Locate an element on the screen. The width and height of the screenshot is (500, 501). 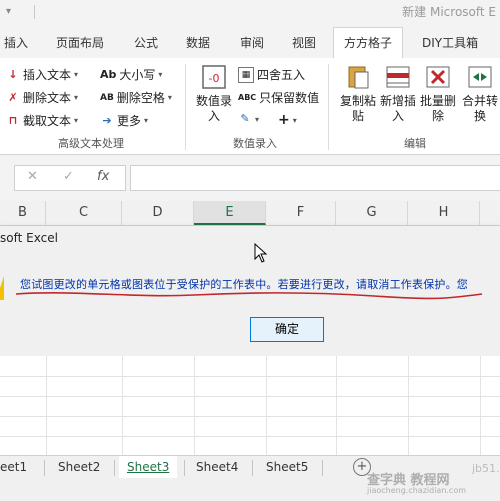
sheet-tab: eet1 is located at coordinates (13, 467).